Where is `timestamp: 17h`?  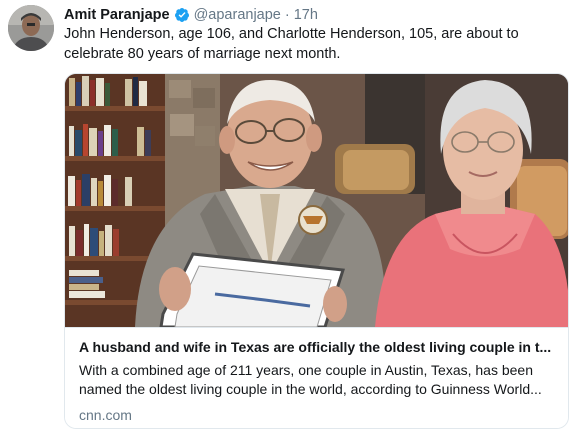
timestamp: 17h is located at coordinates (306, 15).